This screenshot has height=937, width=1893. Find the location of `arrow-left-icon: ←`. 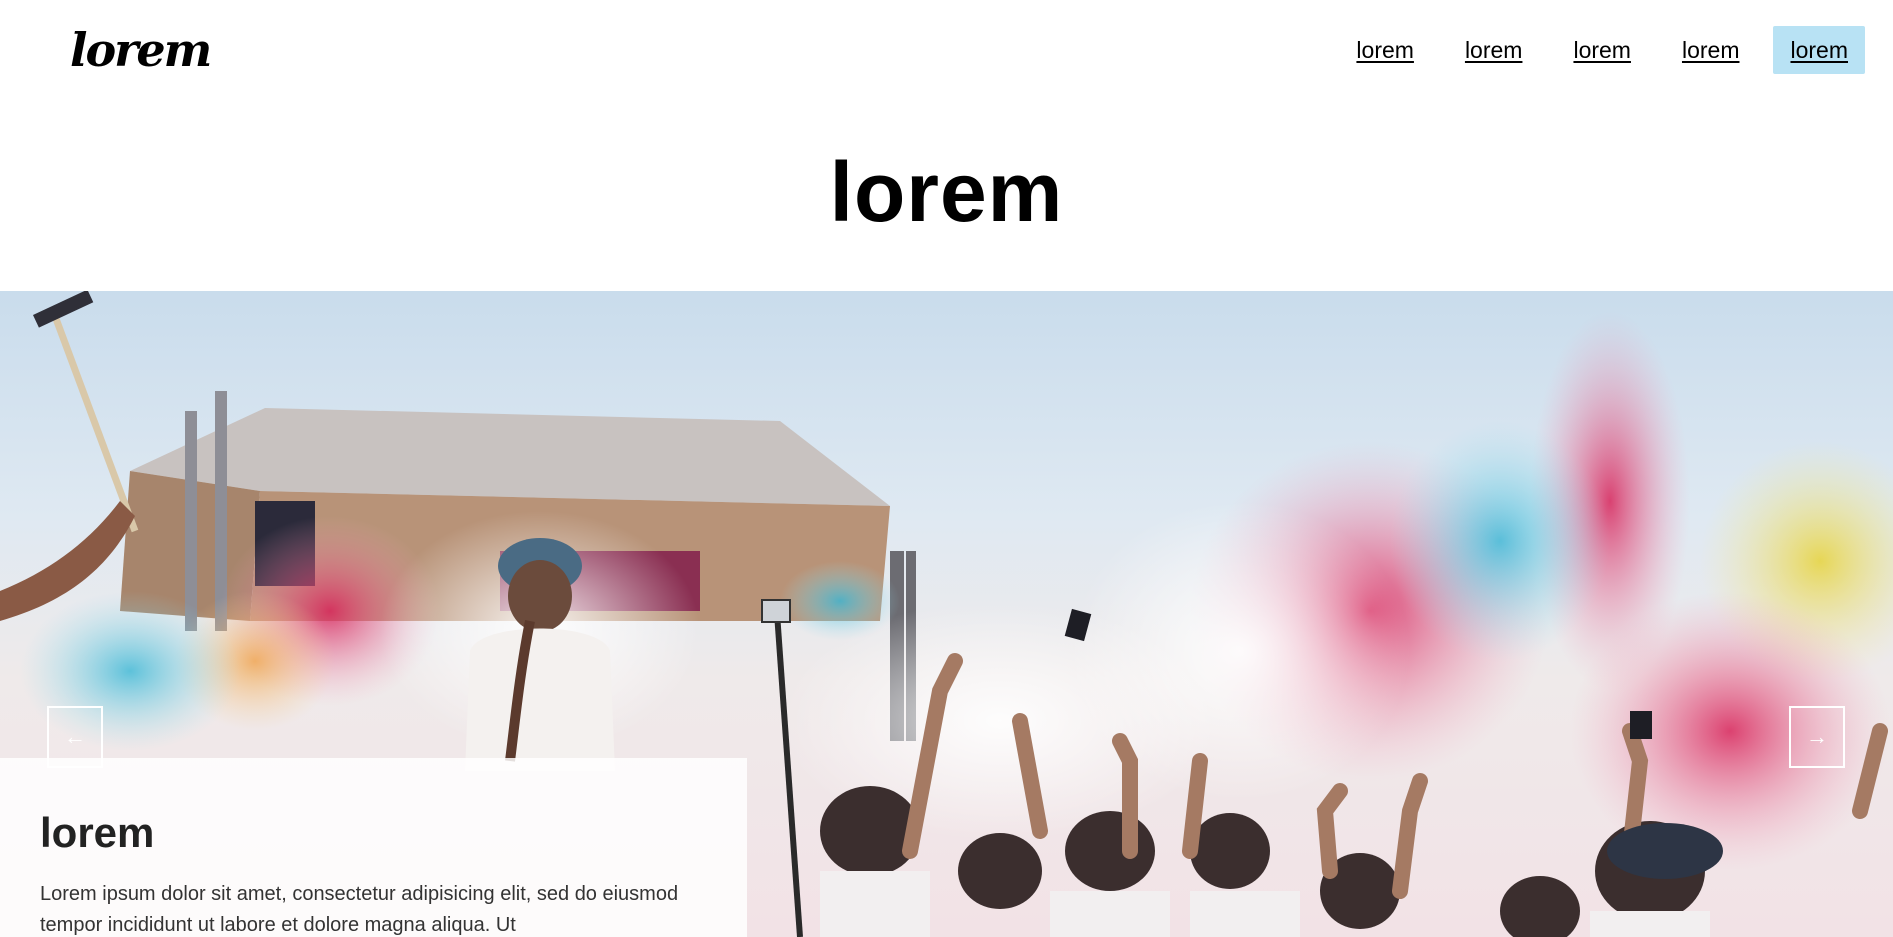

arrow-left-icon: ← is located at coordinates (75, 736).